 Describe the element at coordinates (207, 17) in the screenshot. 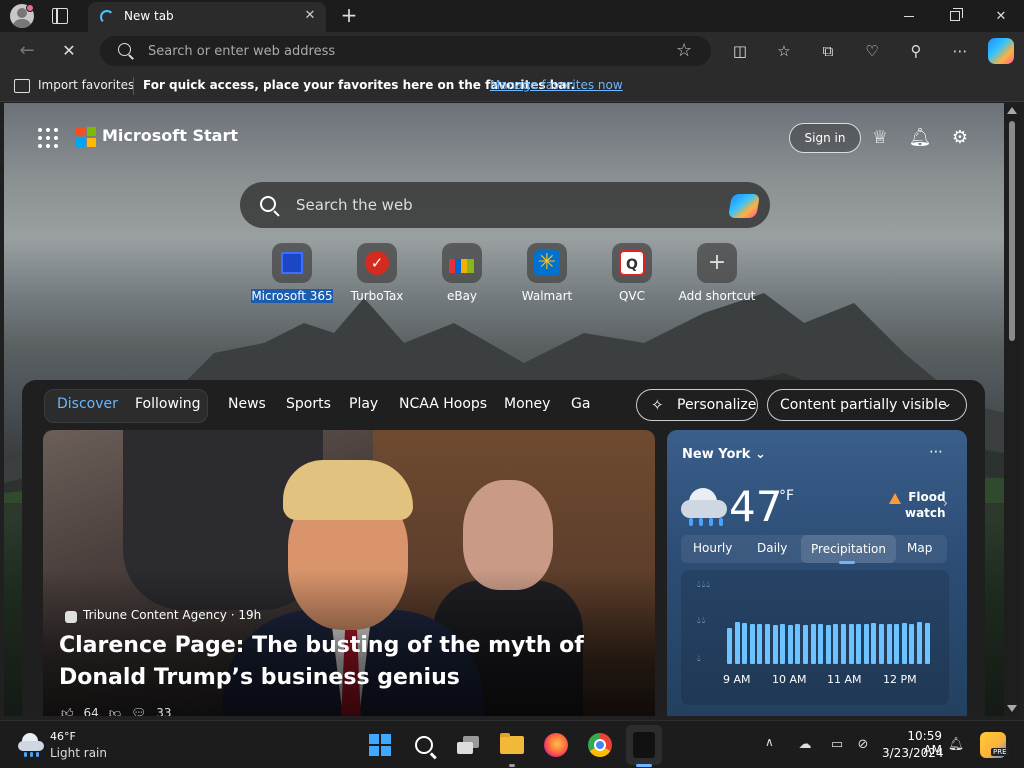

I see `tab-new-tab: New tab ✕` at that location.